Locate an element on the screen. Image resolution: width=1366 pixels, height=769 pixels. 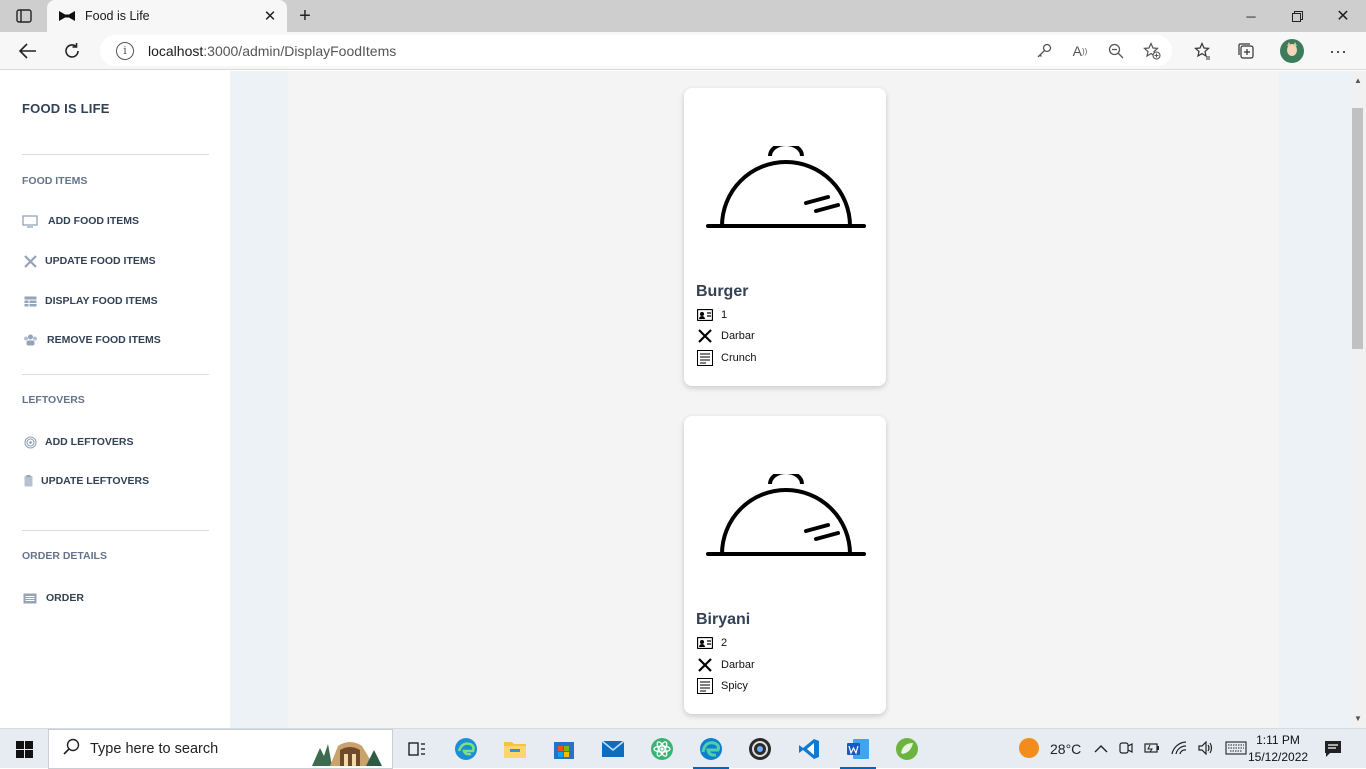
profile-avatar is located at coordinates (1292, 51).